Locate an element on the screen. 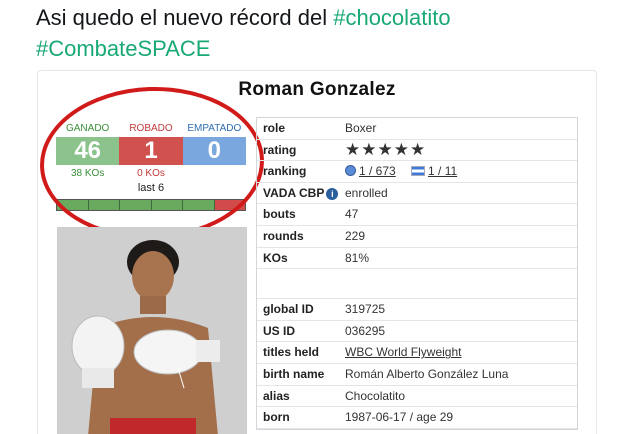 The height and width of the screenshot is (434, 632). birth-name-value: Román Alberto González Luna is located at coordinates (427, 373).